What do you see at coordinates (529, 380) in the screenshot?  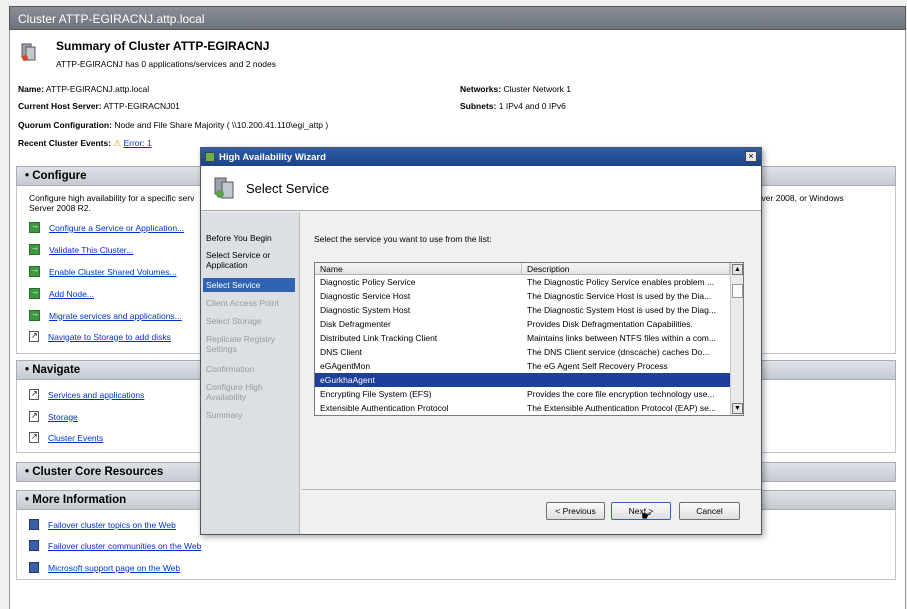 I see `list-item: eGurkhaAgent` at bounding box center [529, 380].